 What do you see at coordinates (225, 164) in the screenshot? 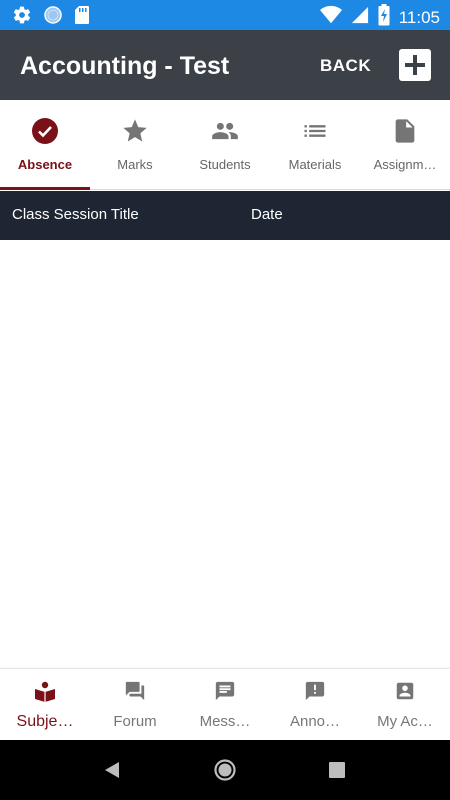
I see `tab-label: Students` at bounding box center [225, 164].